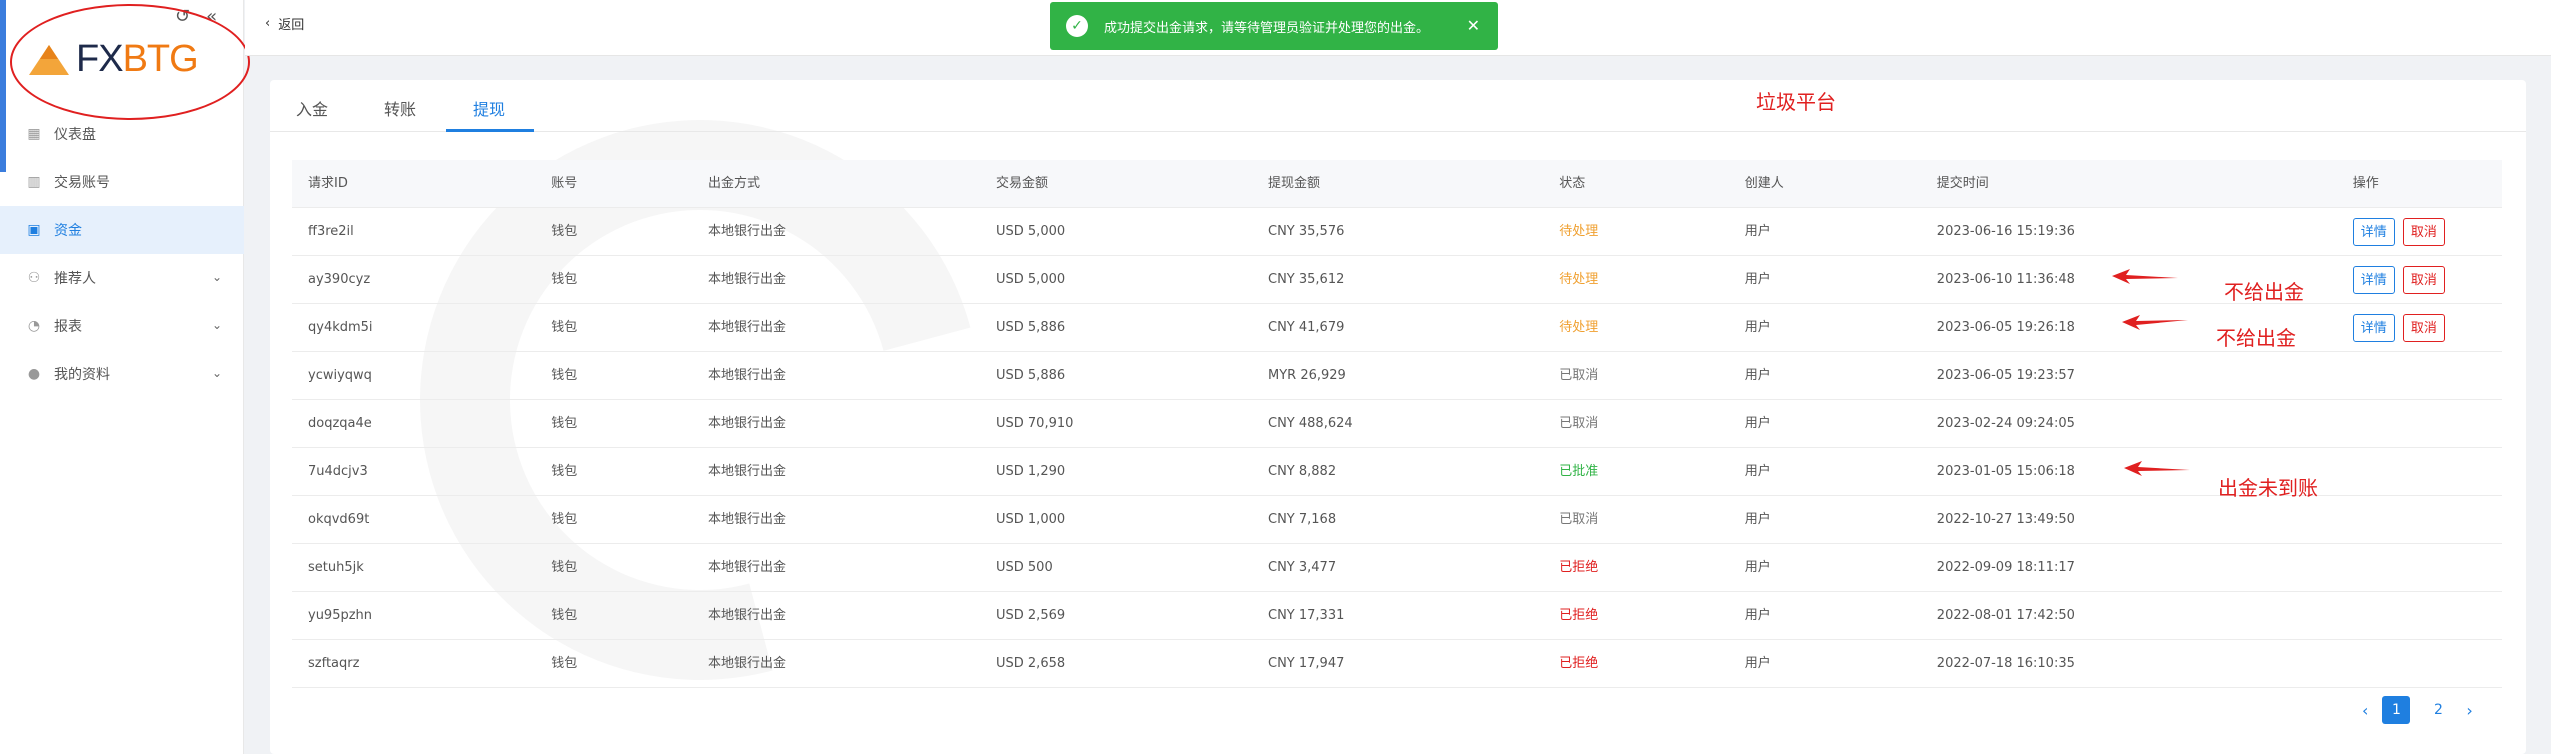  Describe the element at coordinates (340, 327) in the screenshot. I see `request-id-cell: qy4kdm5i` at that location.